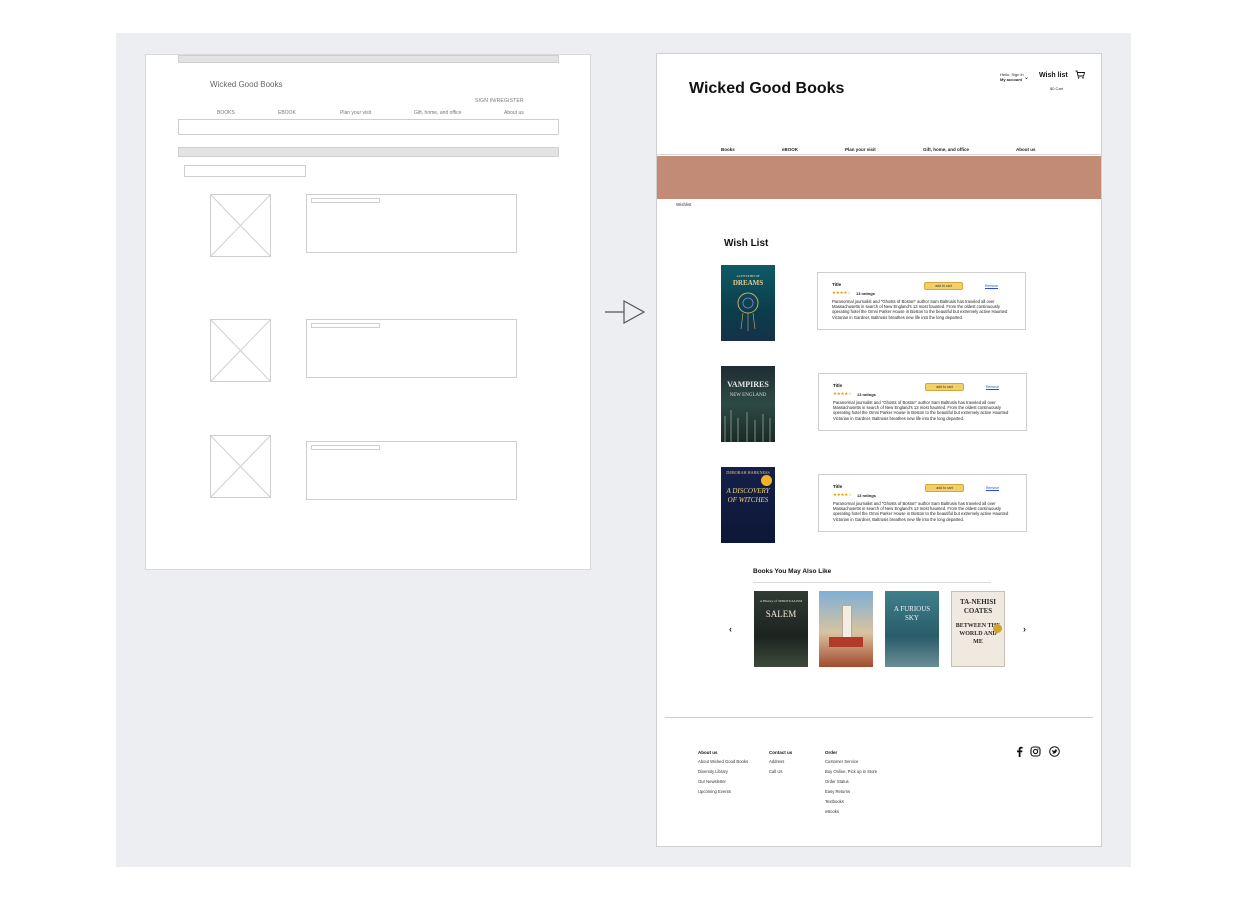 This screenshot has height=900, width=1246. Describe the element at coordinates (851, 771) in the screenshot. I see `footer-link: Buy Online, Pick up in Store` at that location.